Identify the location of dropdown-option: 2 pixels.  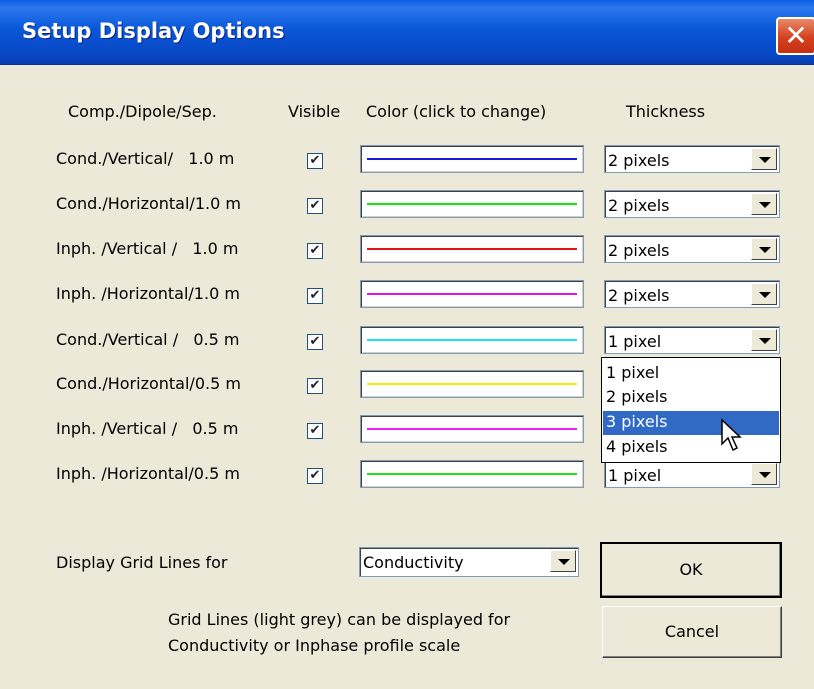
(691, 398).